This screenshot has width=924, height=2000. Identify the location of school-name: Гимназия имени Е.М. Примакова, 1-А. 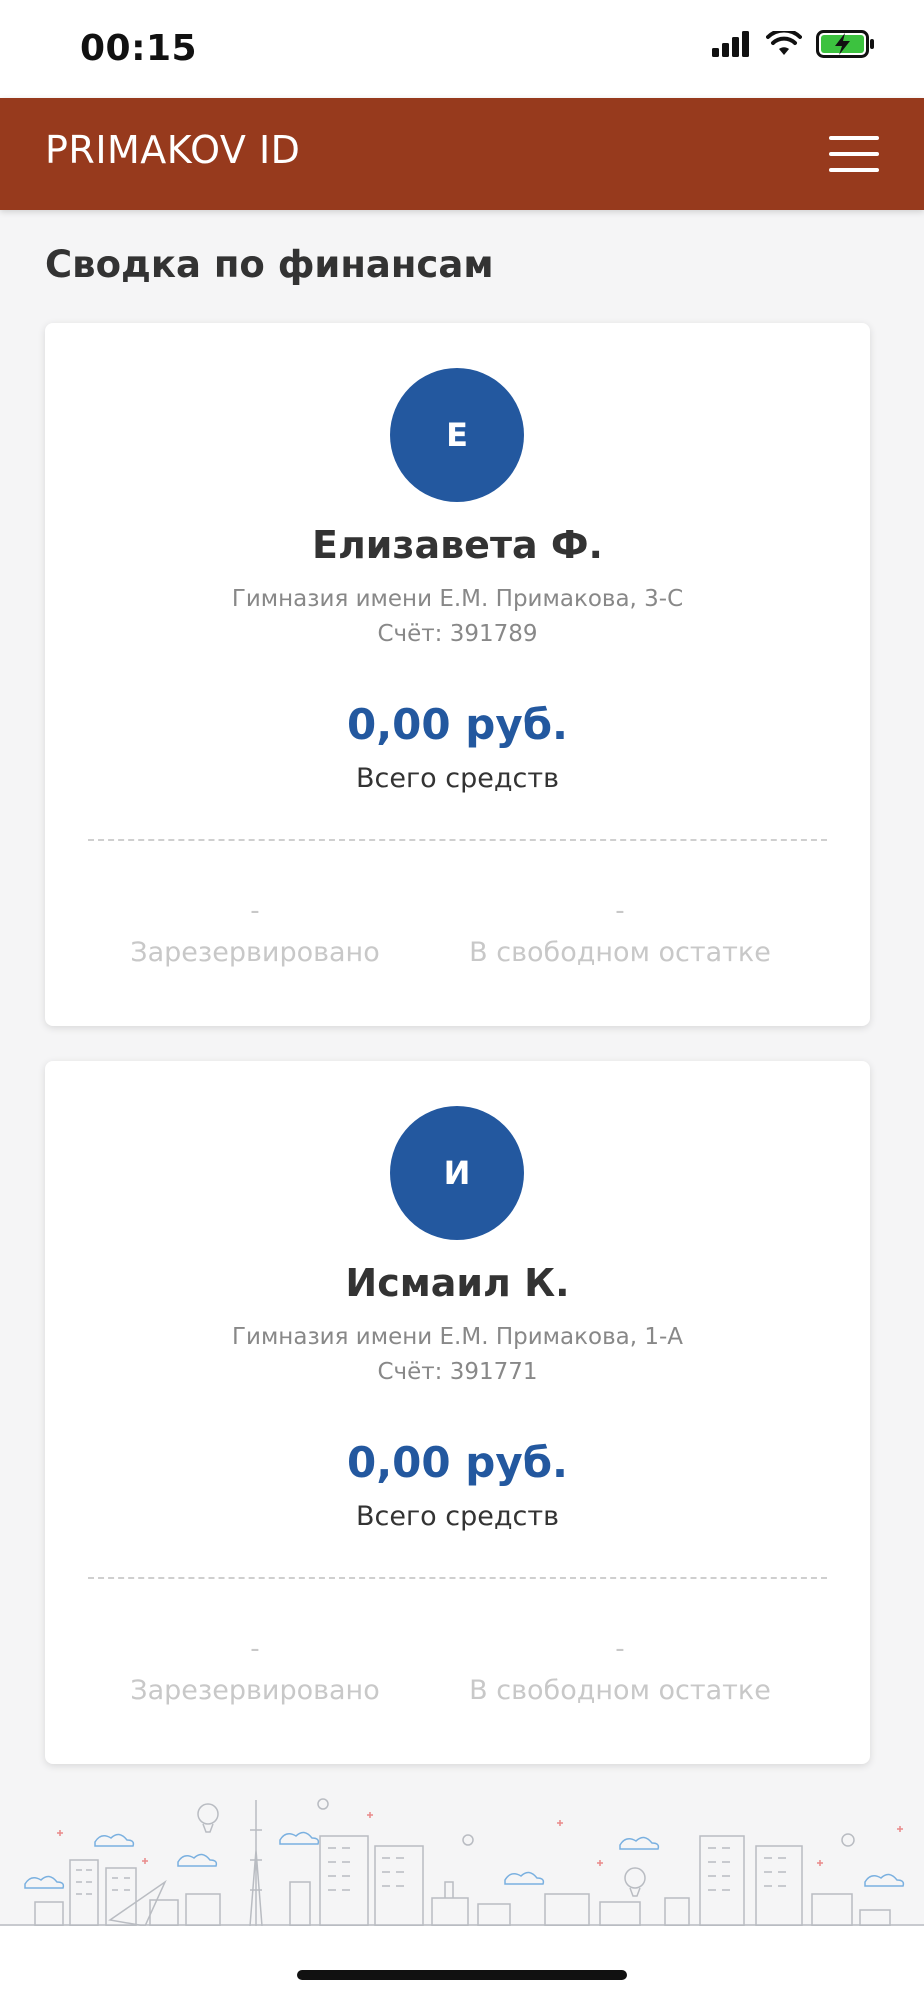
(457, 1337).